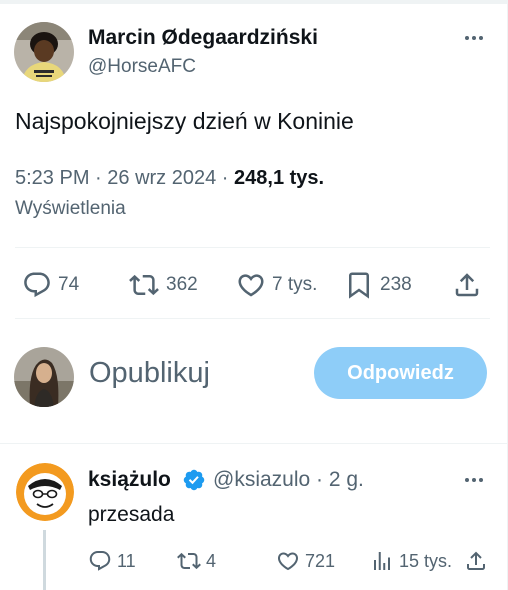  I want to click on tweet-meta: 5:23 PM · 26 wrz 2024 · 248,1 tys., so click(169, 178).